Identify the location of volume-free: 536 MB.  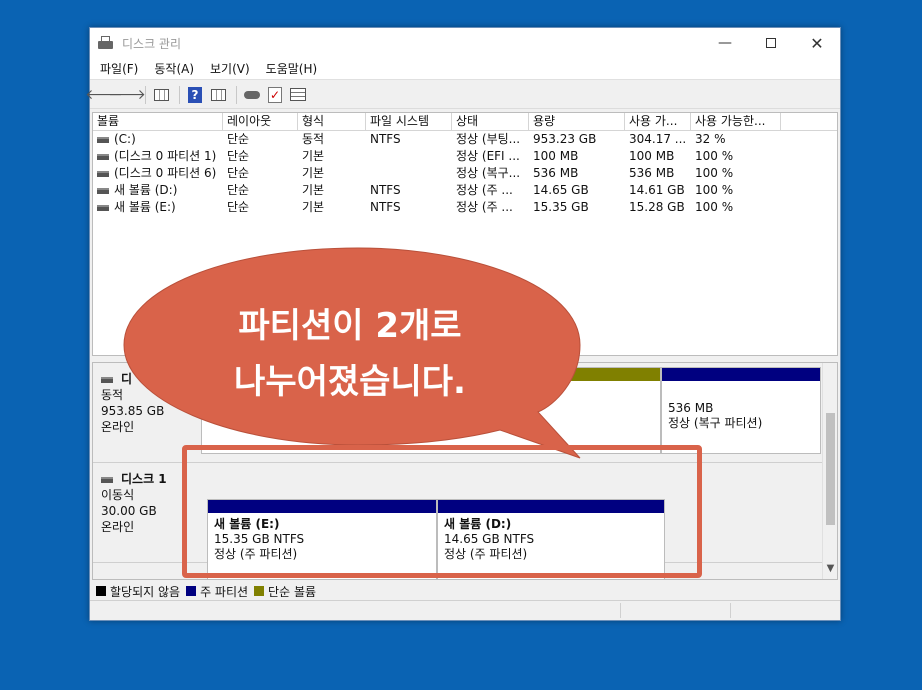
(652, 173).